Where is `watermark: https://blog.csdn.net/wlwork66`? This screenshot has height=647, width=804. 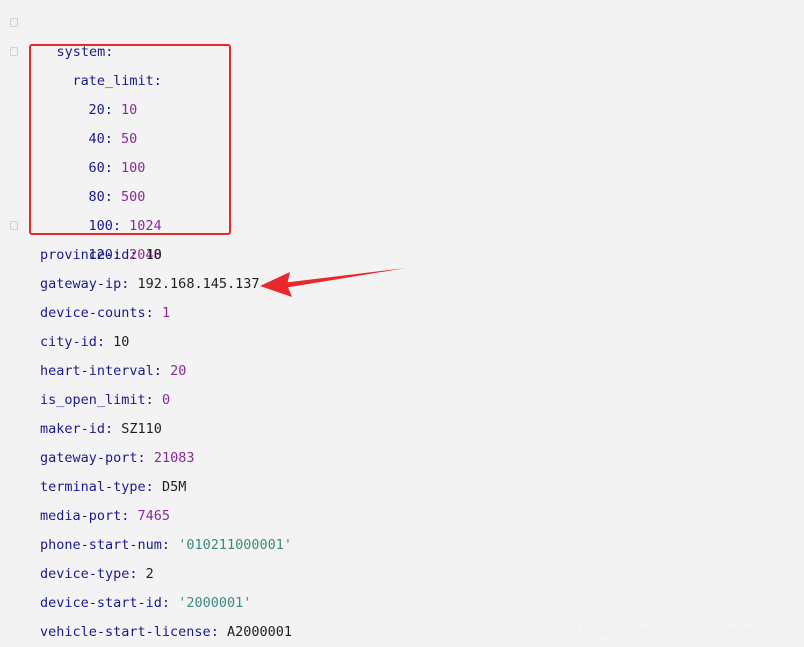
watermark: https://blog.csdn.net/wlwork66 is located at coordinates (684, 631).